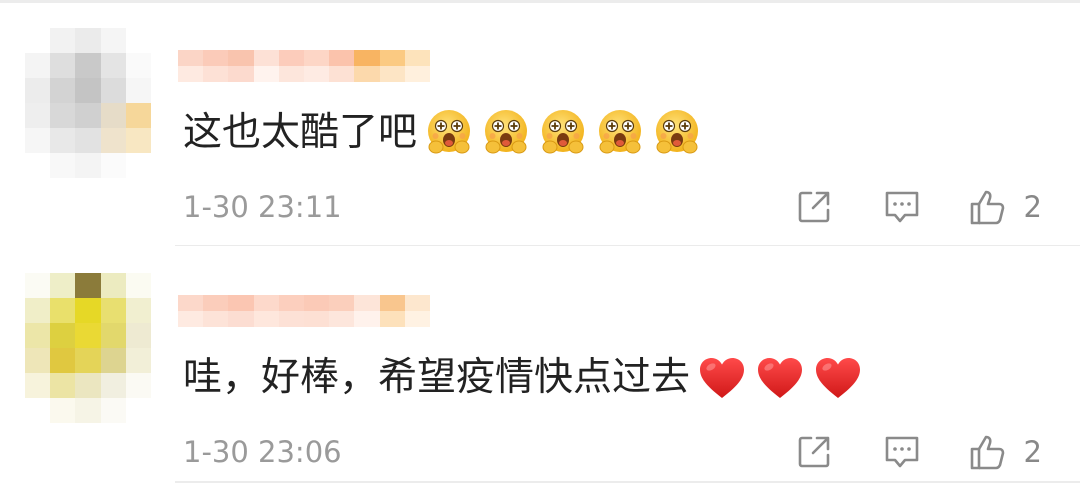  Describe the element at coordinates (437, 377) in the screenshot. I see `comment-text: 哇，好棒，希望疫情快点过去` at that location.